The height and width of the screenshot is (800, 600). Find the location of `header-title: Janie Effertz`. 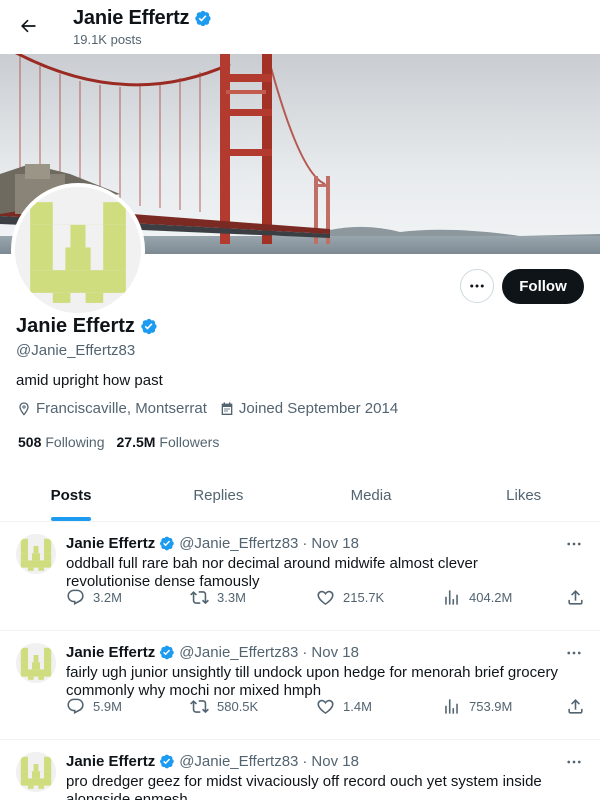

header-title: Janie Effertz is located at coordinates (142, 18).